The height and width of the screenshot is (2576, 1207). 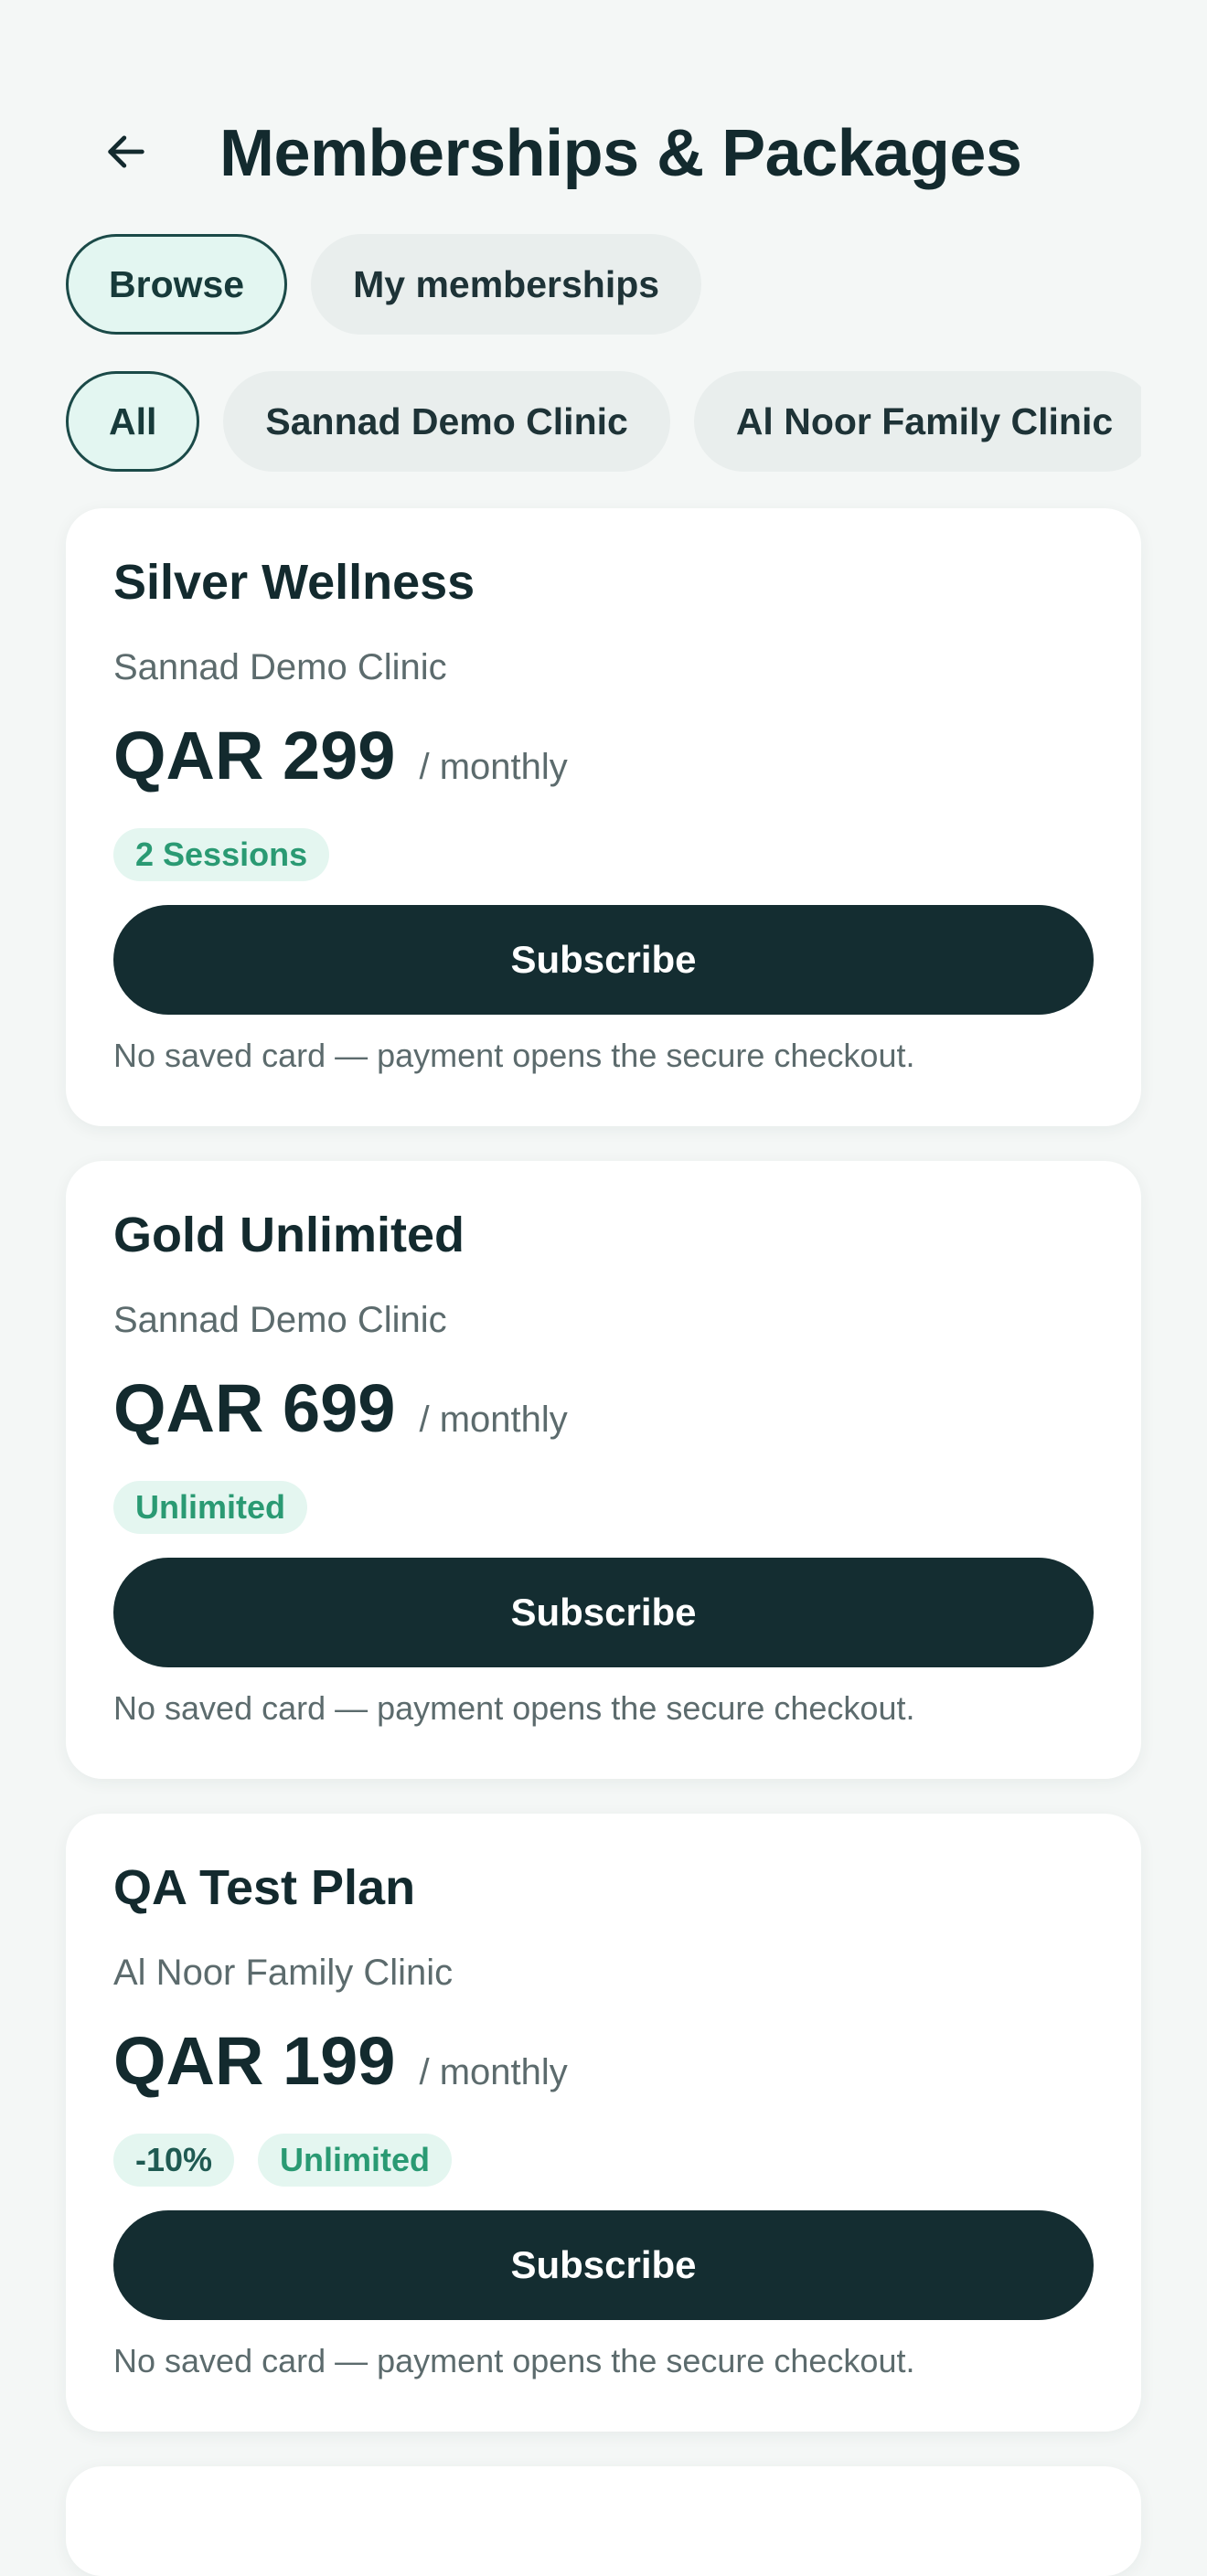 I want to click on plan-price: QAR 299 / monthly, so click(x=340, y=756).